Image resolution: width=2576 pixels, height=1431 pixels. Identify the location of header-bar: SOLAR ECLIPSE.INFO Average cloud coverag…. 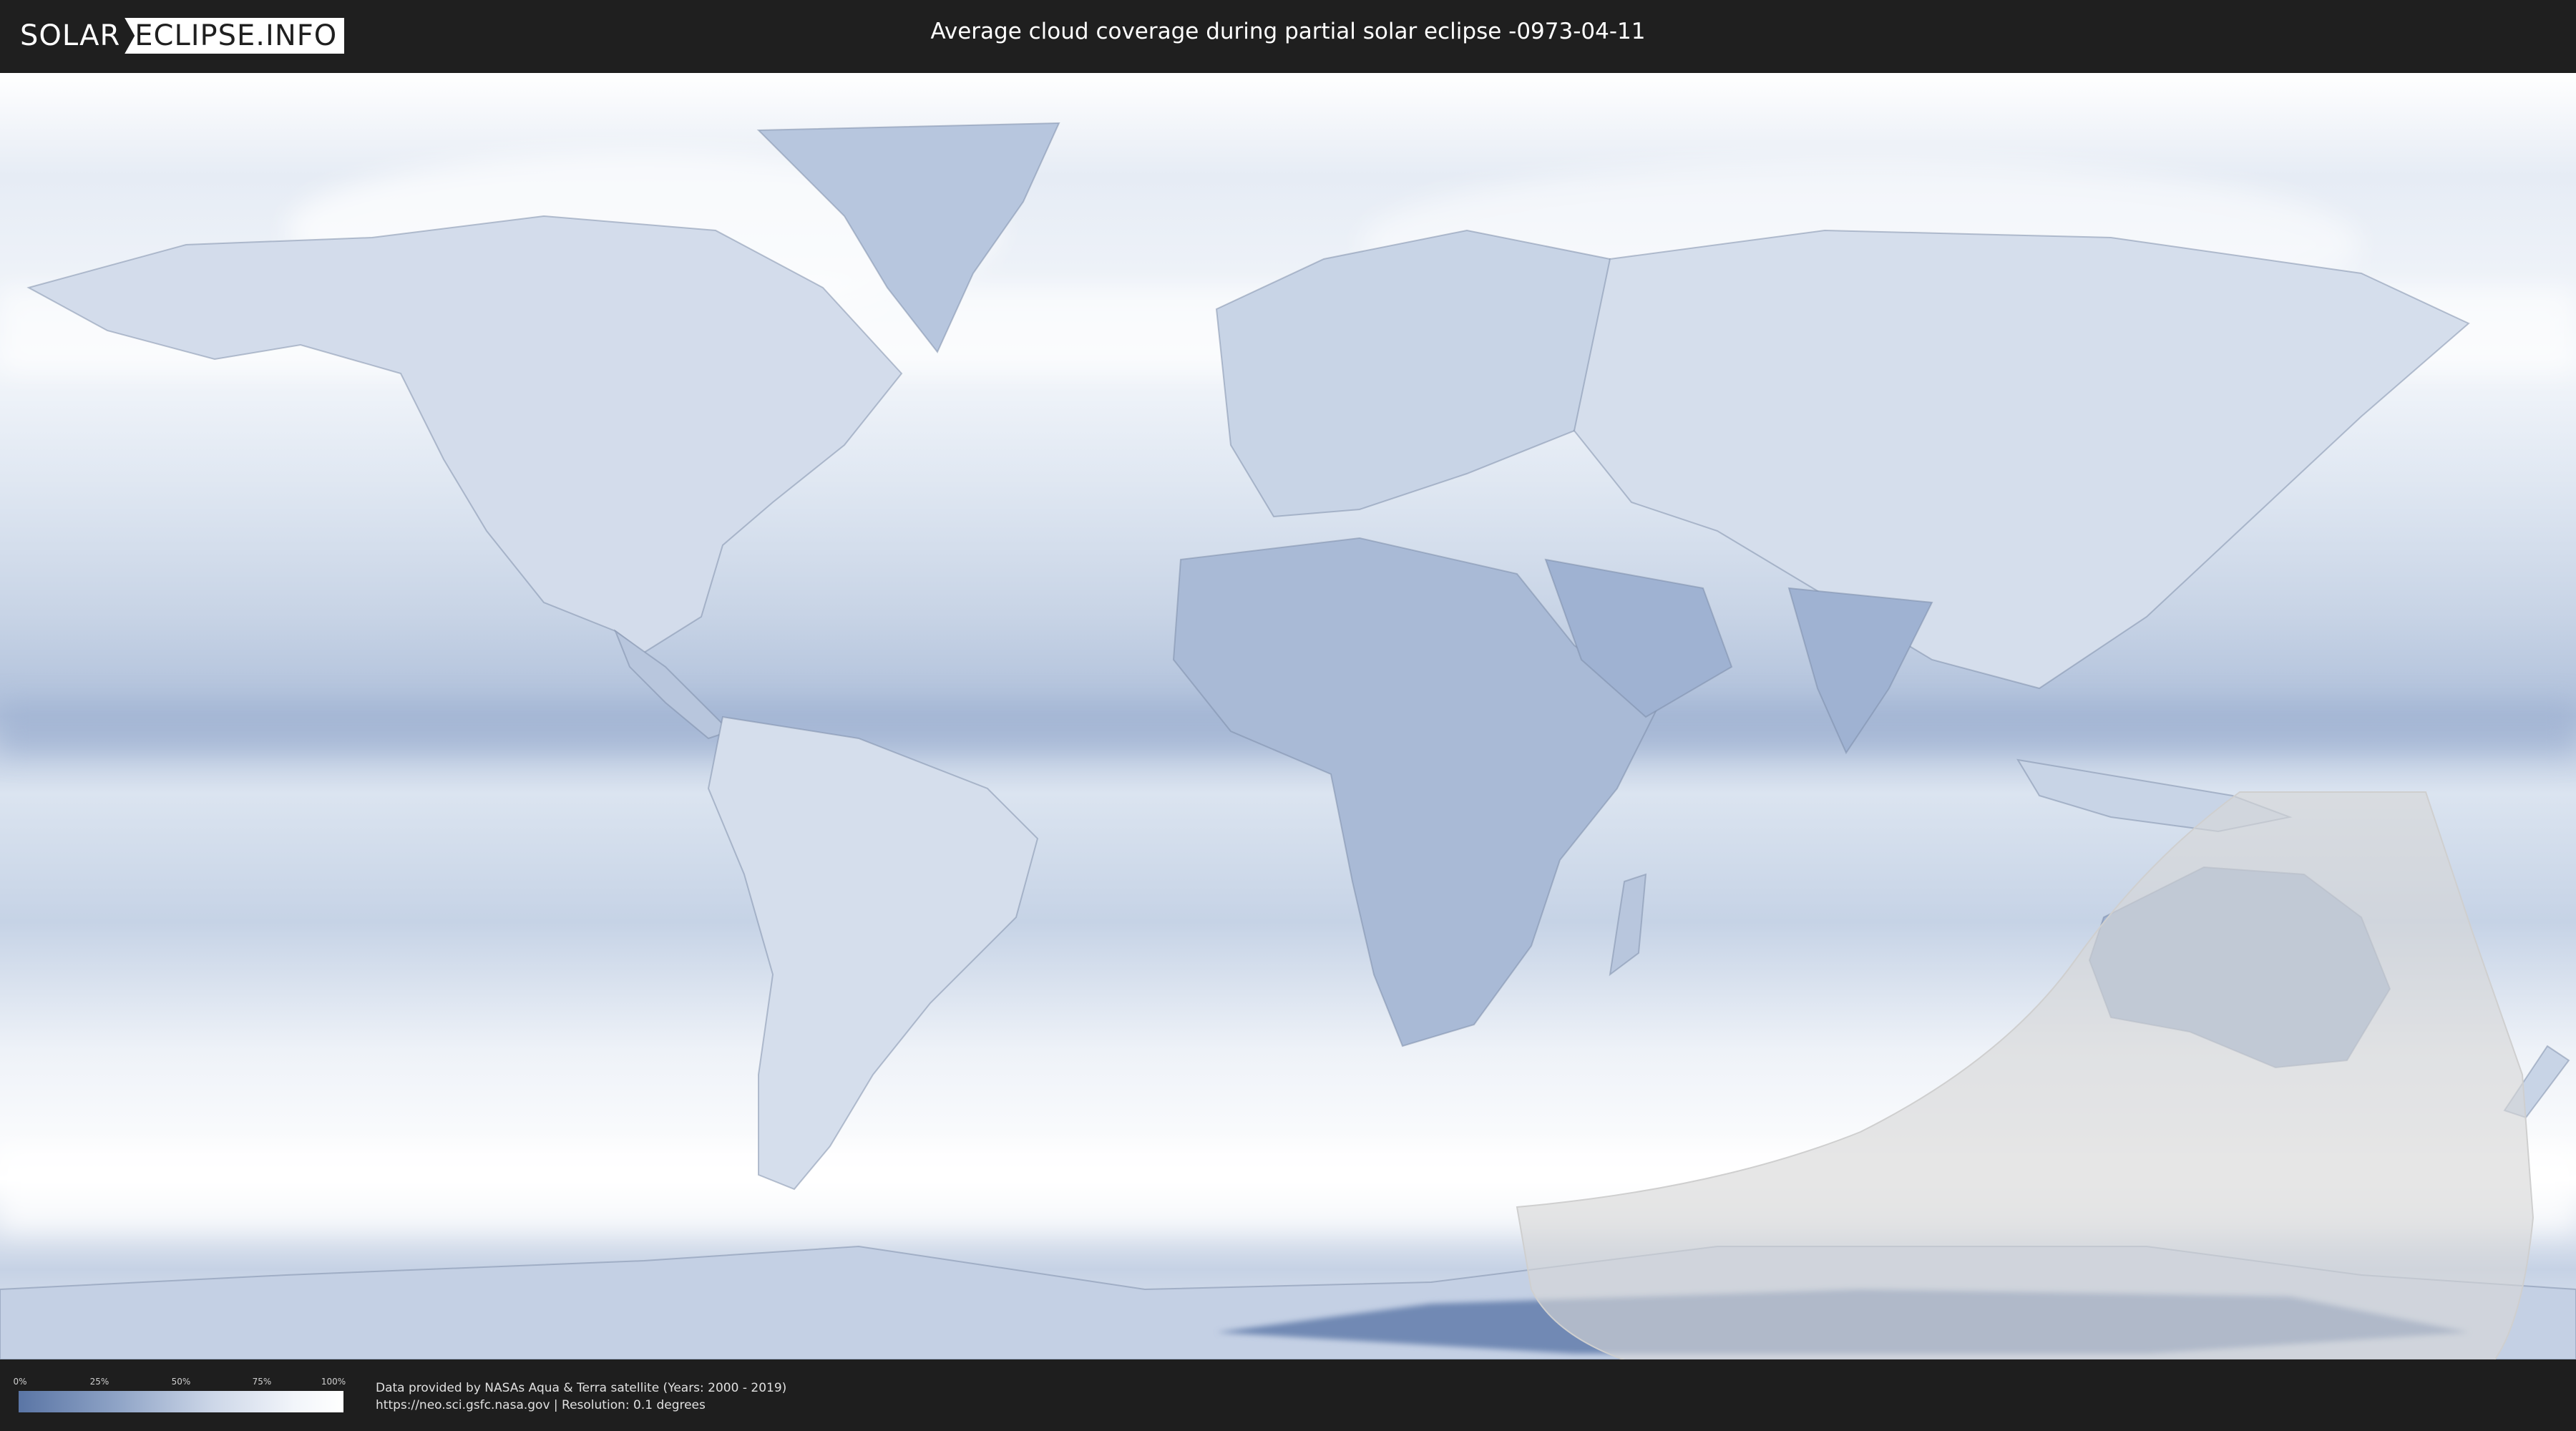
(1288, 36).